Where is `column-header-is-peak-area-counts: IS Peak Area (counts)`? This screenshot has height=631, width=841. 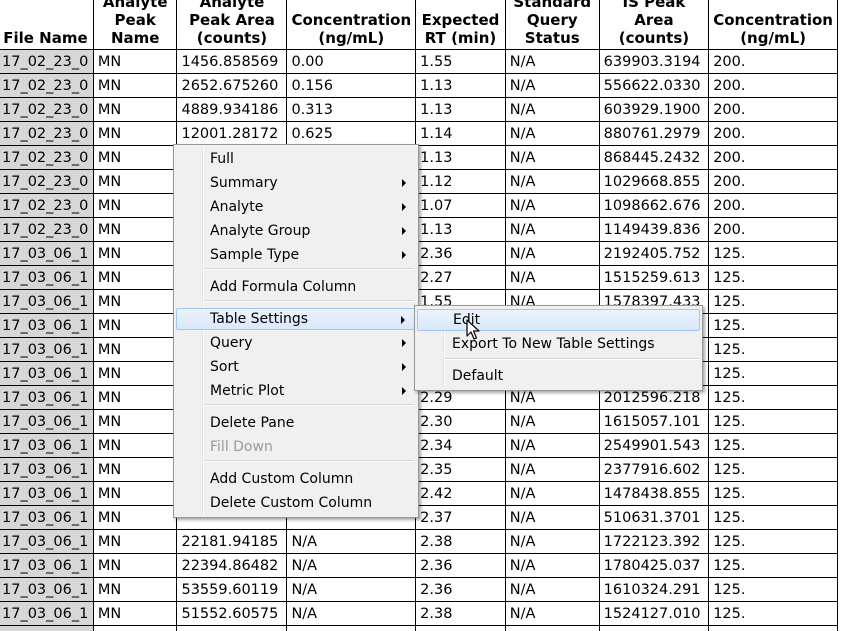
column-header-is-peak-area-counts: IS Peak Area (counts) is located at coordinates (654, 25).